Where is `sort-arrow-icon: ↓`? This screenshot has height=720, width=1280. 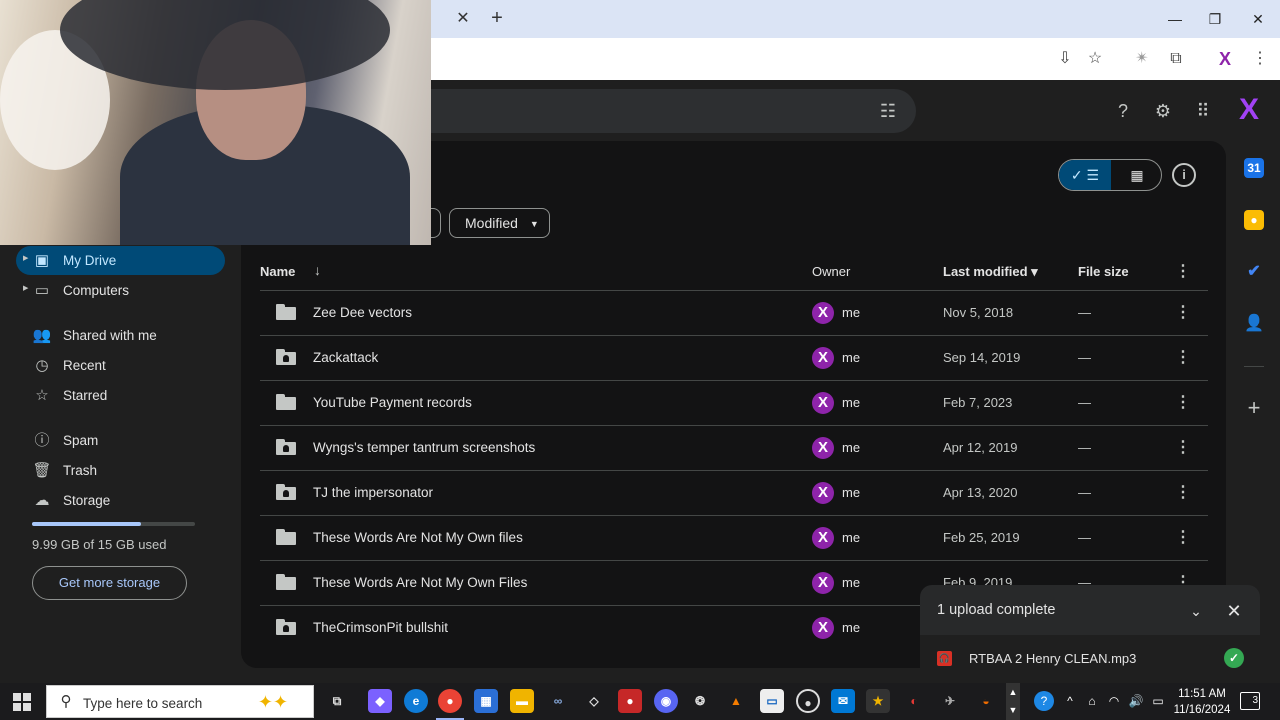
sort-arrow-icon: ↓ is located at coordinates (317, 270).